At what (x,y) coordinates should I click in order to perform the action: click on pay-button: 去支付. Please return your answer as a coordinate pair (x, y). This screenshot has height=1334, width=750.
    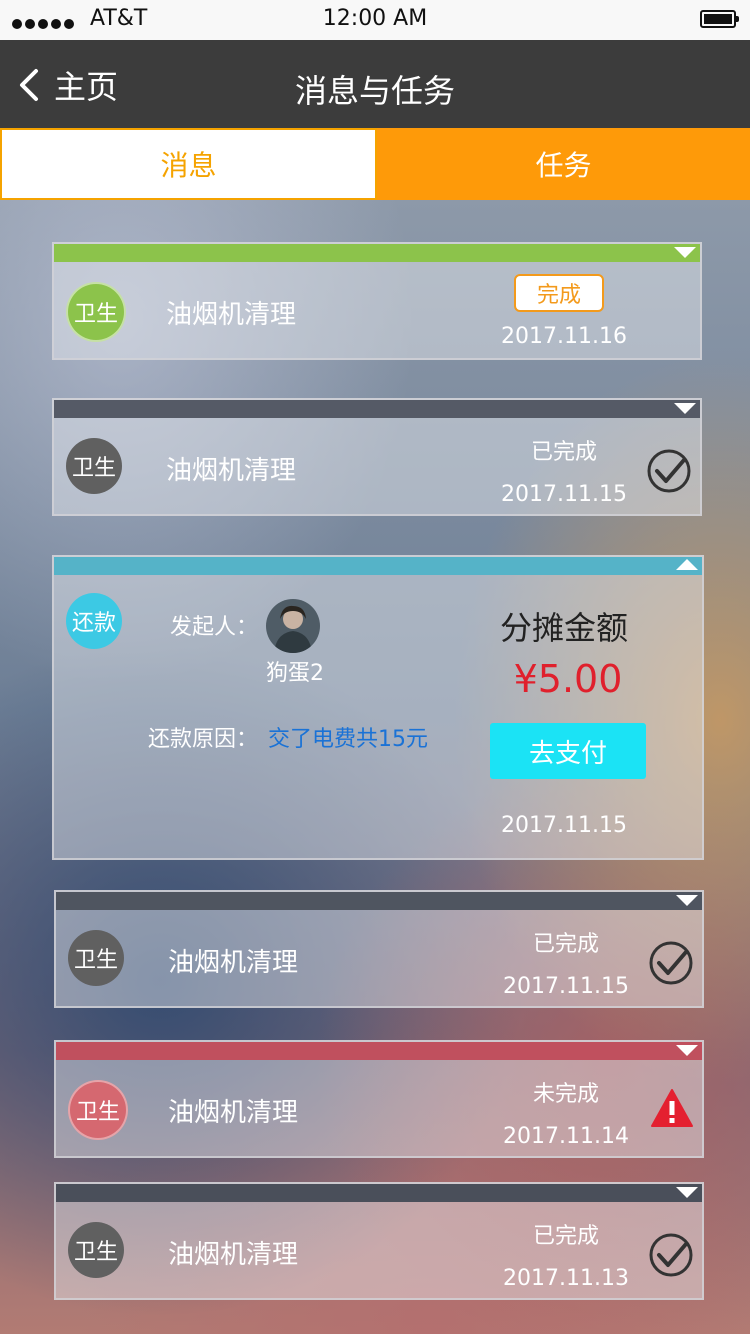
    Looking at the image, I should click on (568, 751).